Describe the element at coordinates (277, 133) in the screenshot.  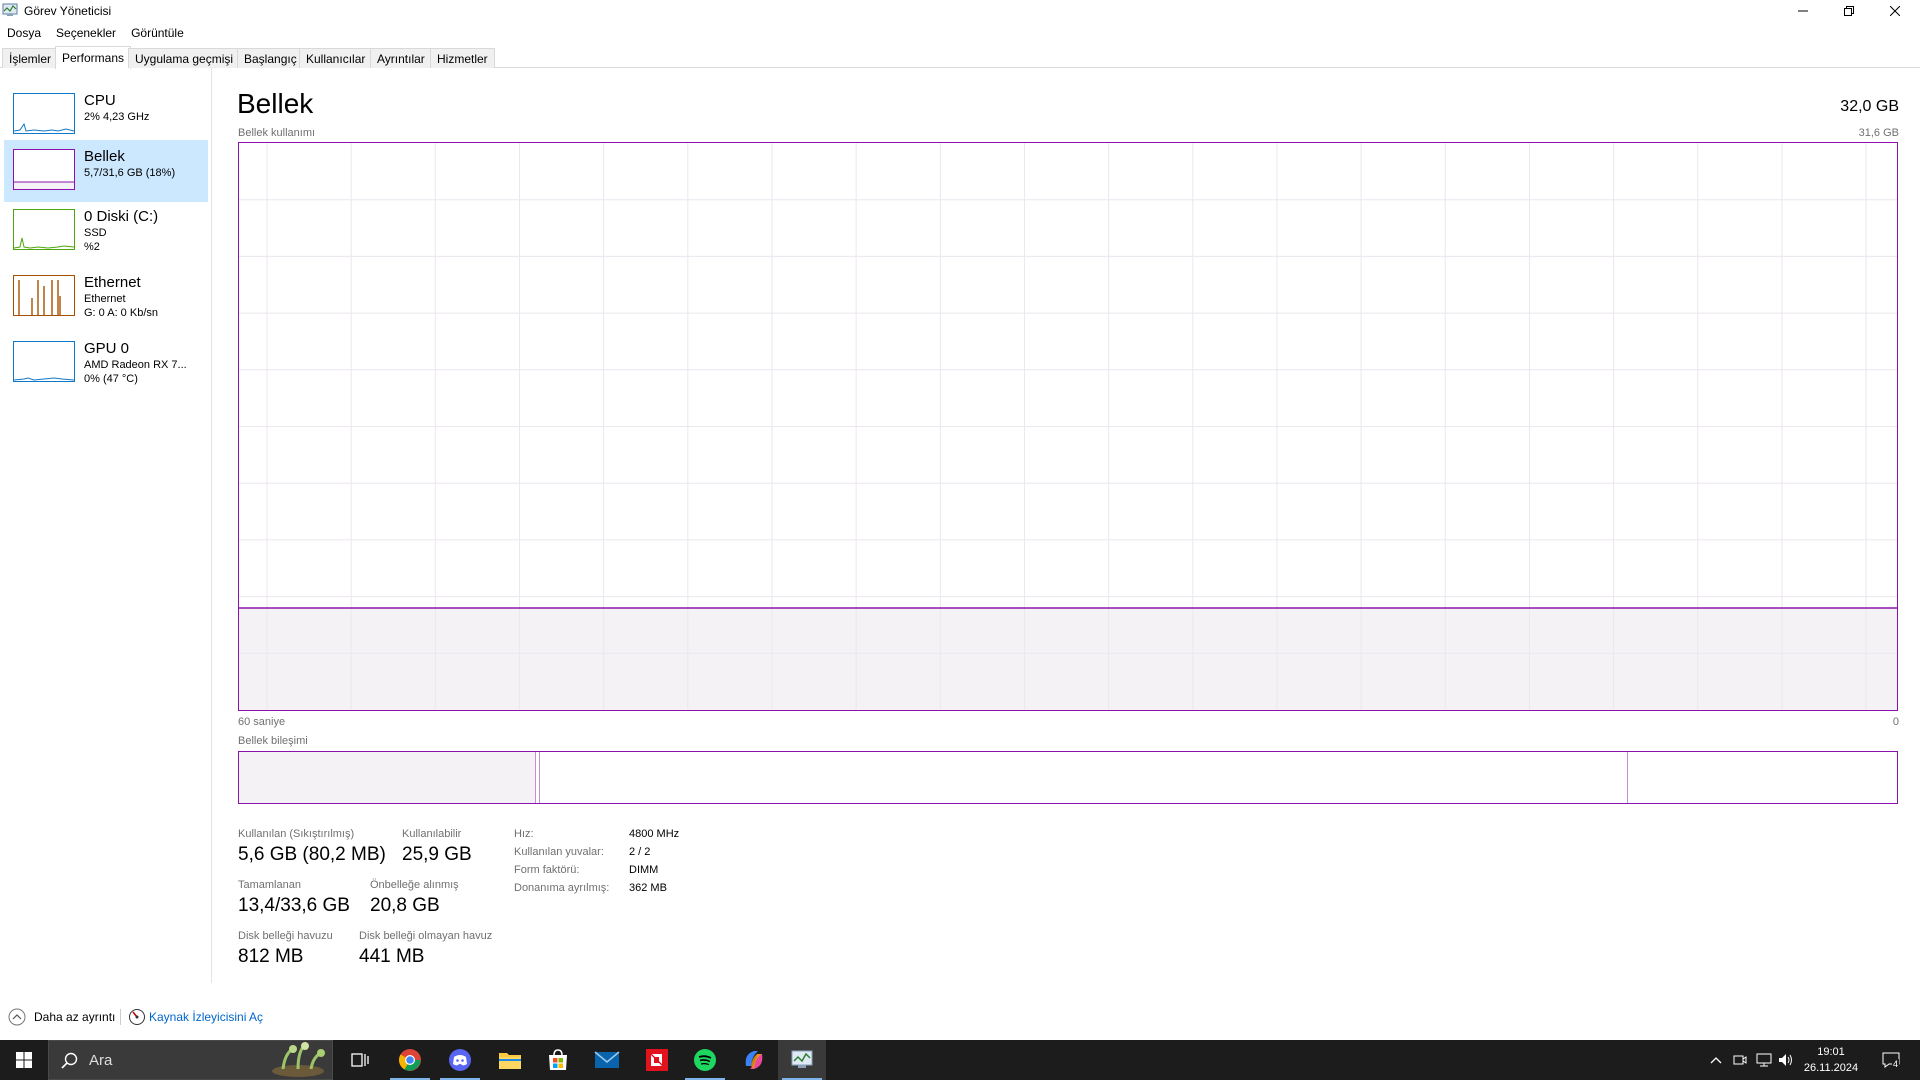
I see `memory-usage-label: Bellek kullanımı` at that location.